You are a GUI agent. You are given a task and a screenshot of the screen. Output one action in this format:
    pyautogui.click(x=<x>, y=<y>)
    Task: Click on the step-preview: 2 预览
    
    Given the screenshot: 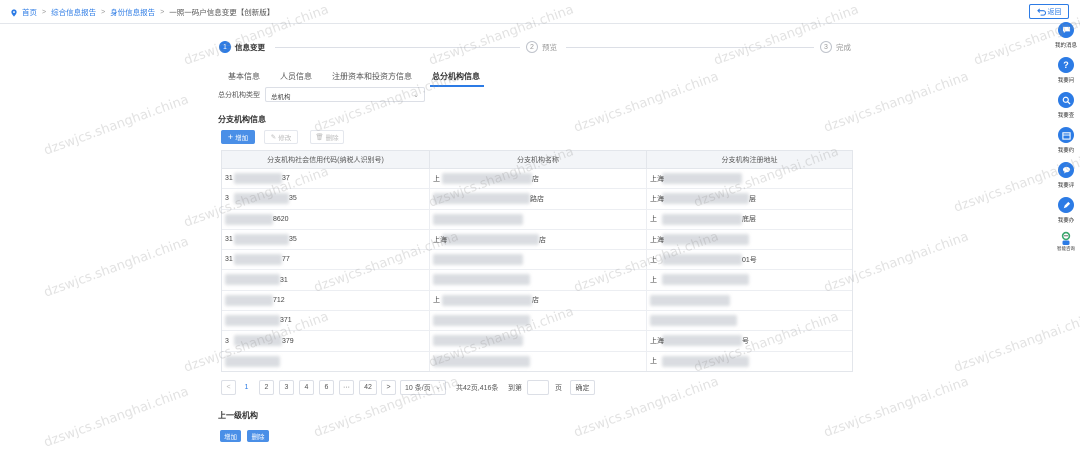 What is the action you would take?
    pyautogui.click(x=541, y=47)
    